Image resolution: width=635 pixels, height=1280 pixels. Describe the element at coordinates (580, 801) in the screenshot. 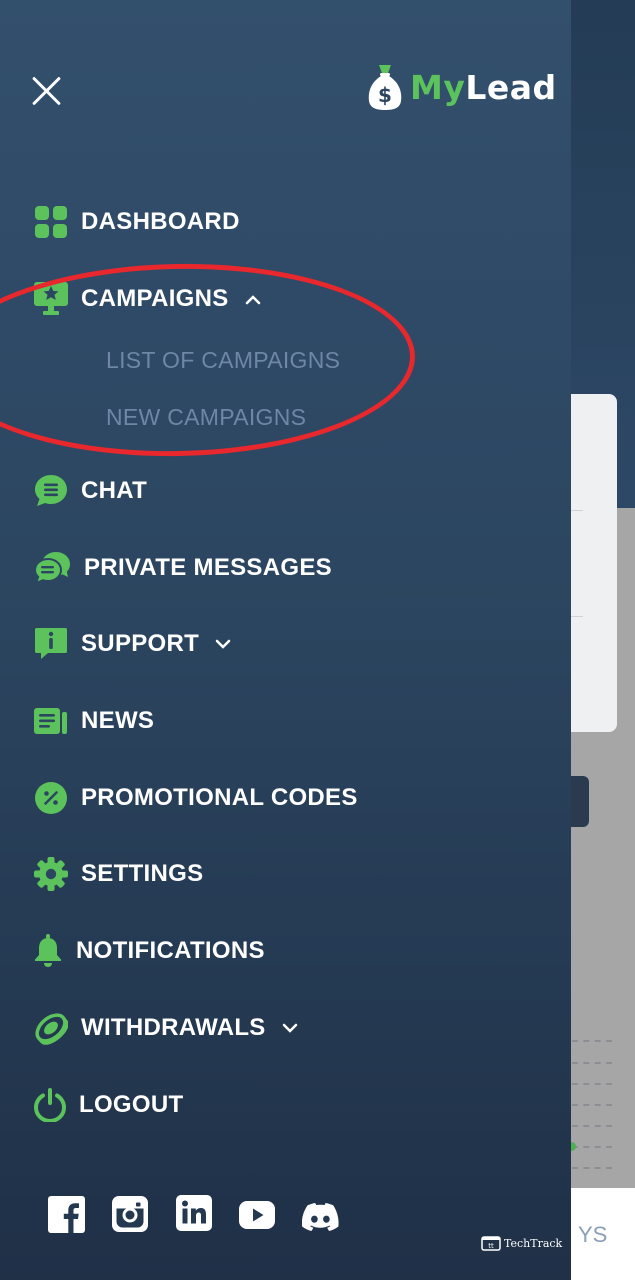

I see `background-button` at that location.